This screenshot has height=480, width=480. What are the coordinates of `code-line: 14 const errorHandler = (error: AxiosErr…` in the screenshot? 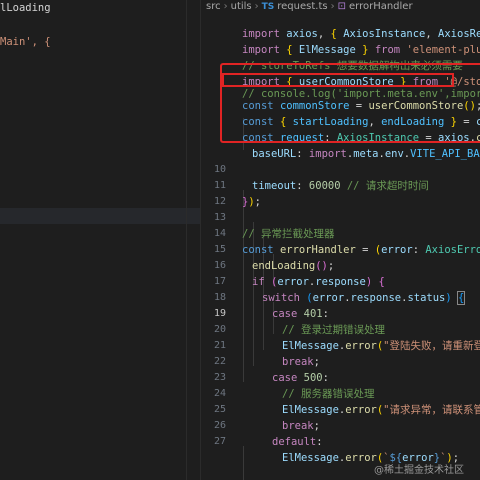 It's located at (340, 233).